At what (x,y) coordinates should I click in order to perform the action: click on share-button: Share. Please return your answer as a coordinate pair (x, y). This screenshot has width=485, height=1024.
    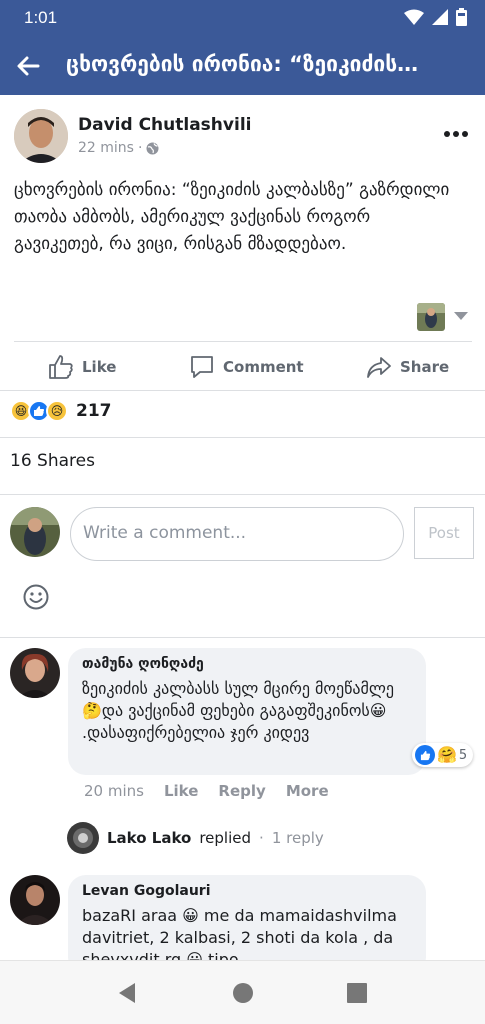
    Looking at the image, I should click on (407, 367).